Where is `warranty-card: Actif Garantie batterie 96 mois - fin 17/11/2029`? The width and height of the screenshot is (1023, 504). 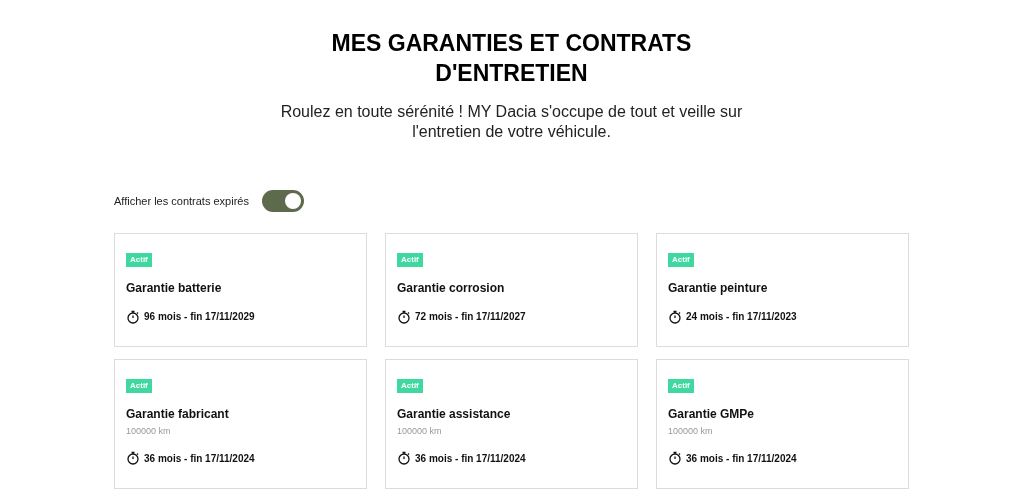
warranty-card: Actif Garantie batterie 96 mois - fin 17/11/2029 is located at coordinates (240, 290).